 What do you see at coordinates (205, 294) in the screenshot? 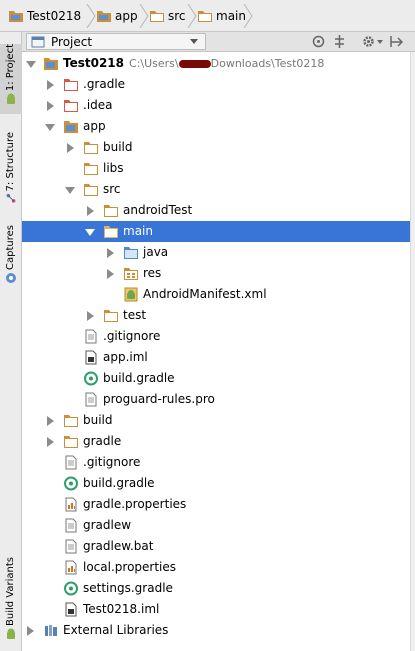
I see `tree-label: AndroidManifest.xml` at bounding box center [205, 294].